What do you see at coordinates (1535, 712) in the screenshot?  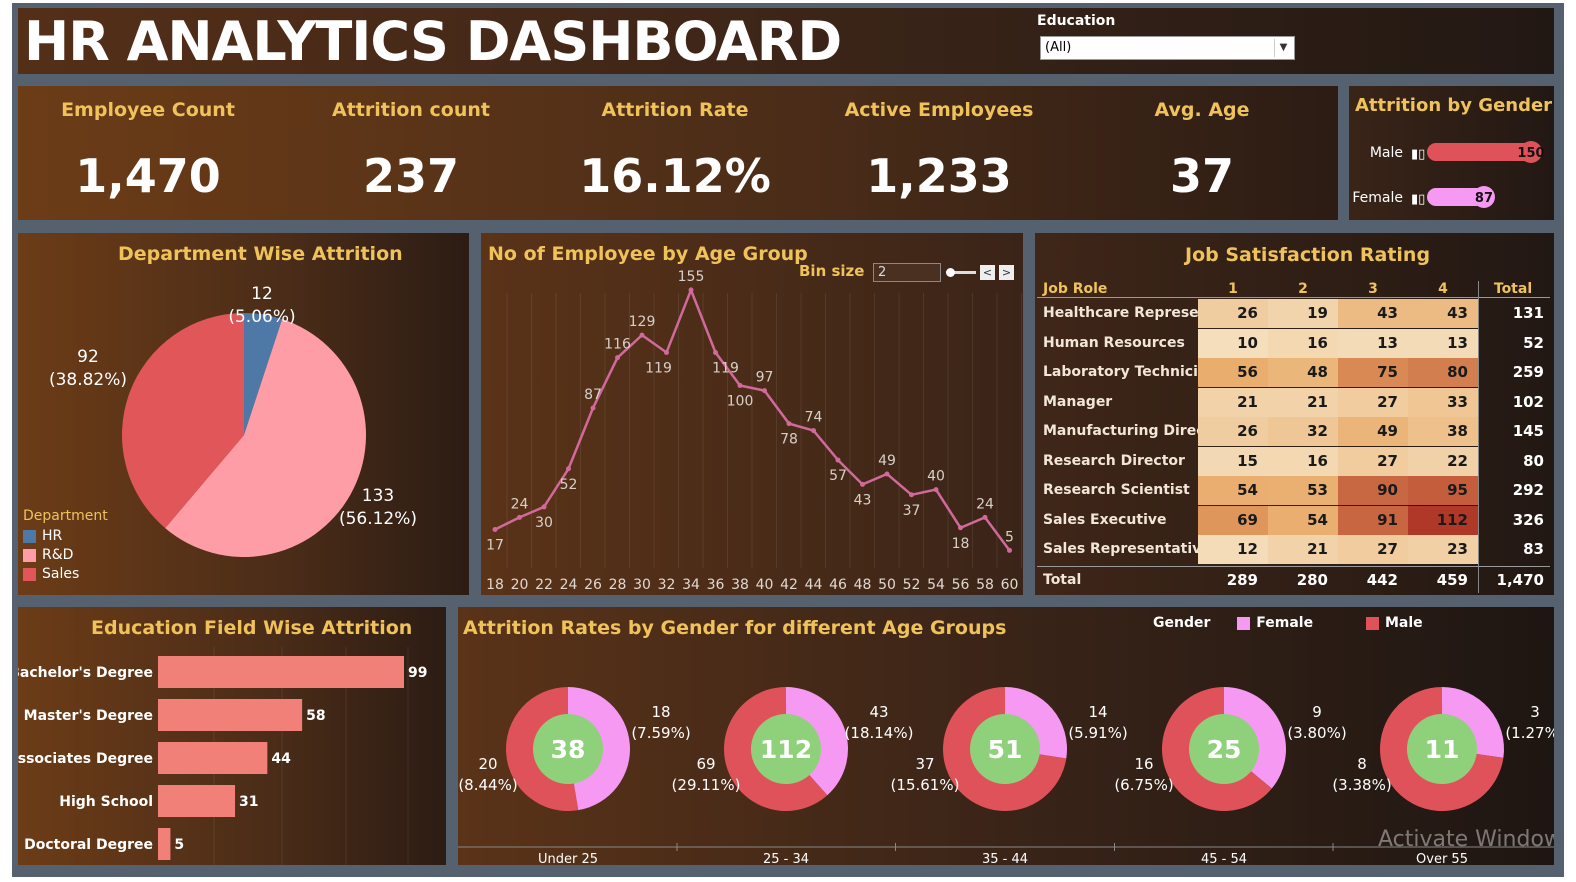 I see `female-value-label: 3` at bounding box center [1535, 712].